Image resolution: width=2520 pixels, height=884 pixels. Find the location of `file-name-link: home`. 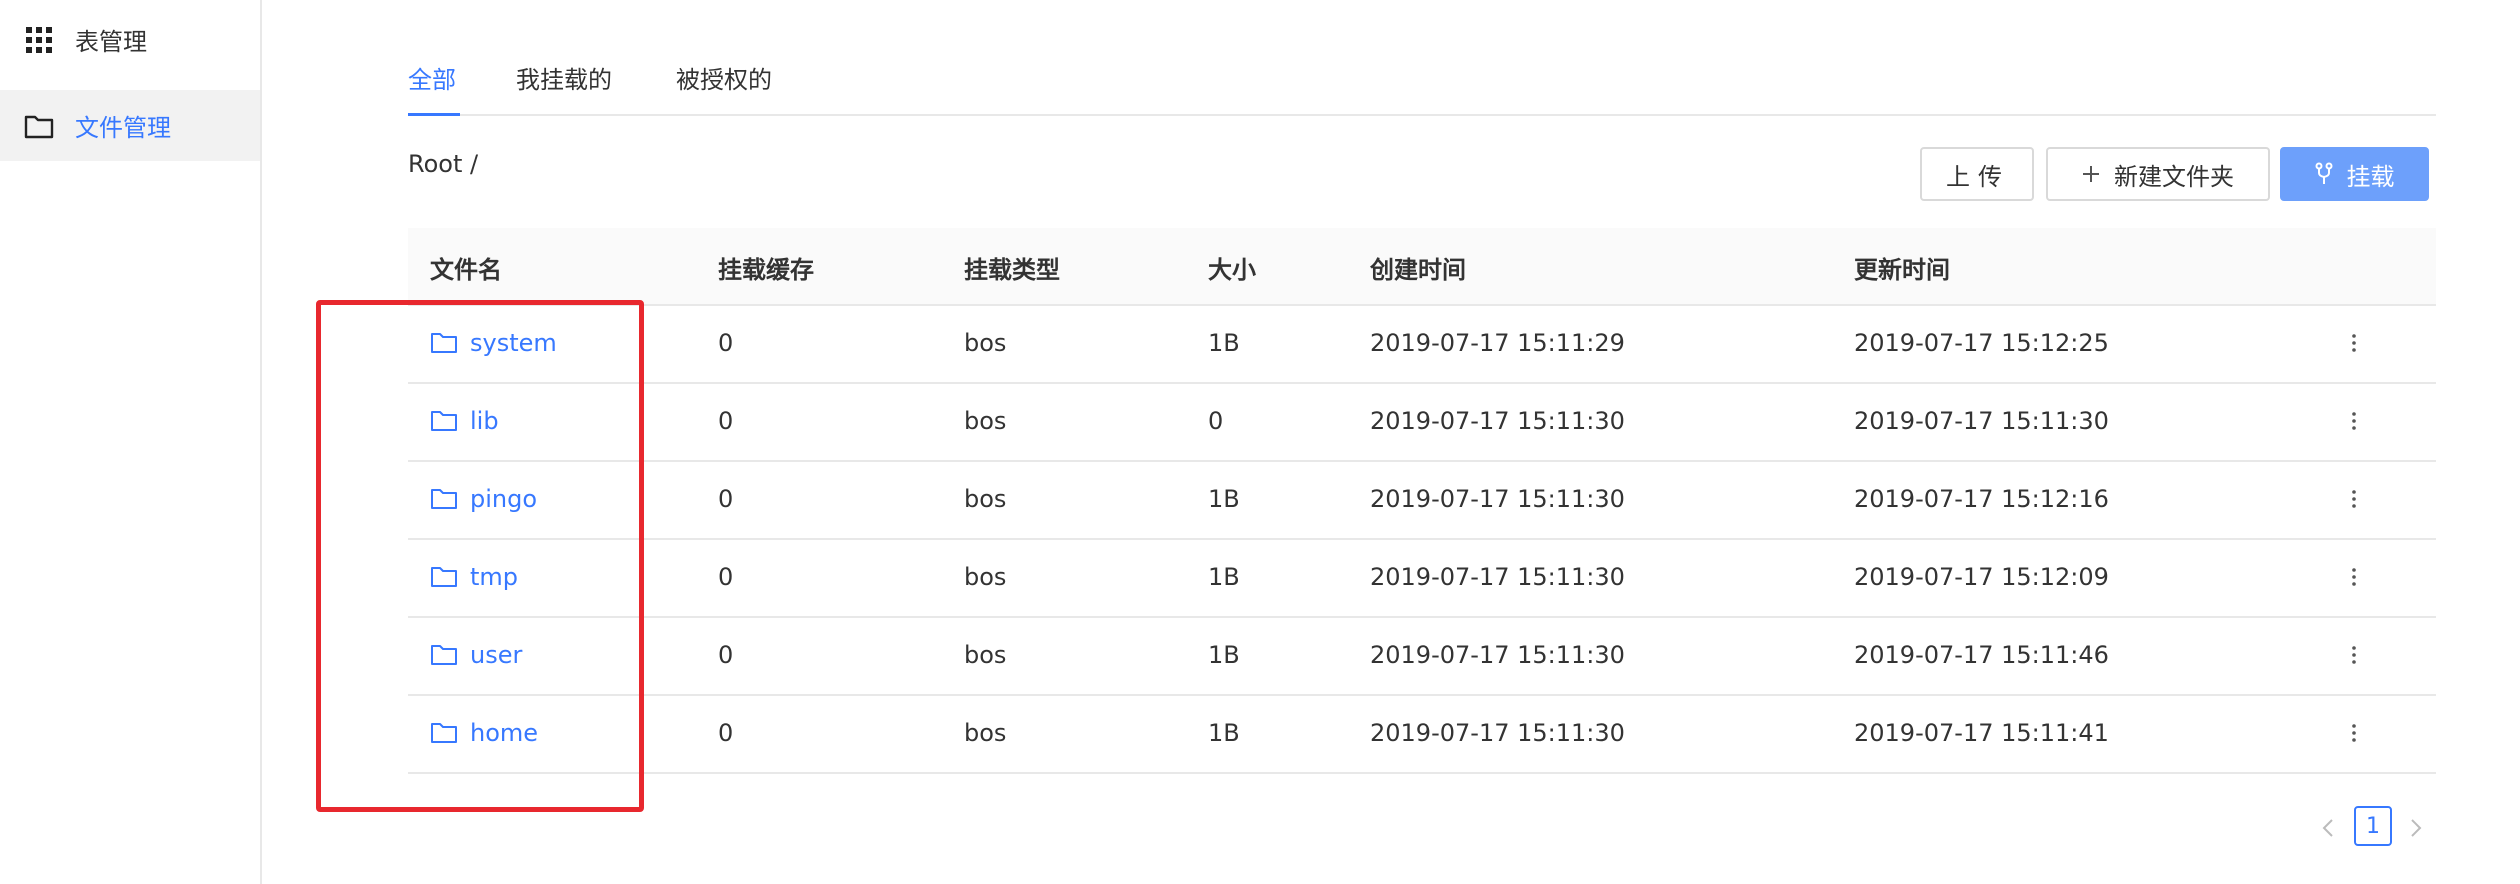

file-name-link: home is located at coordinates (484, 733).